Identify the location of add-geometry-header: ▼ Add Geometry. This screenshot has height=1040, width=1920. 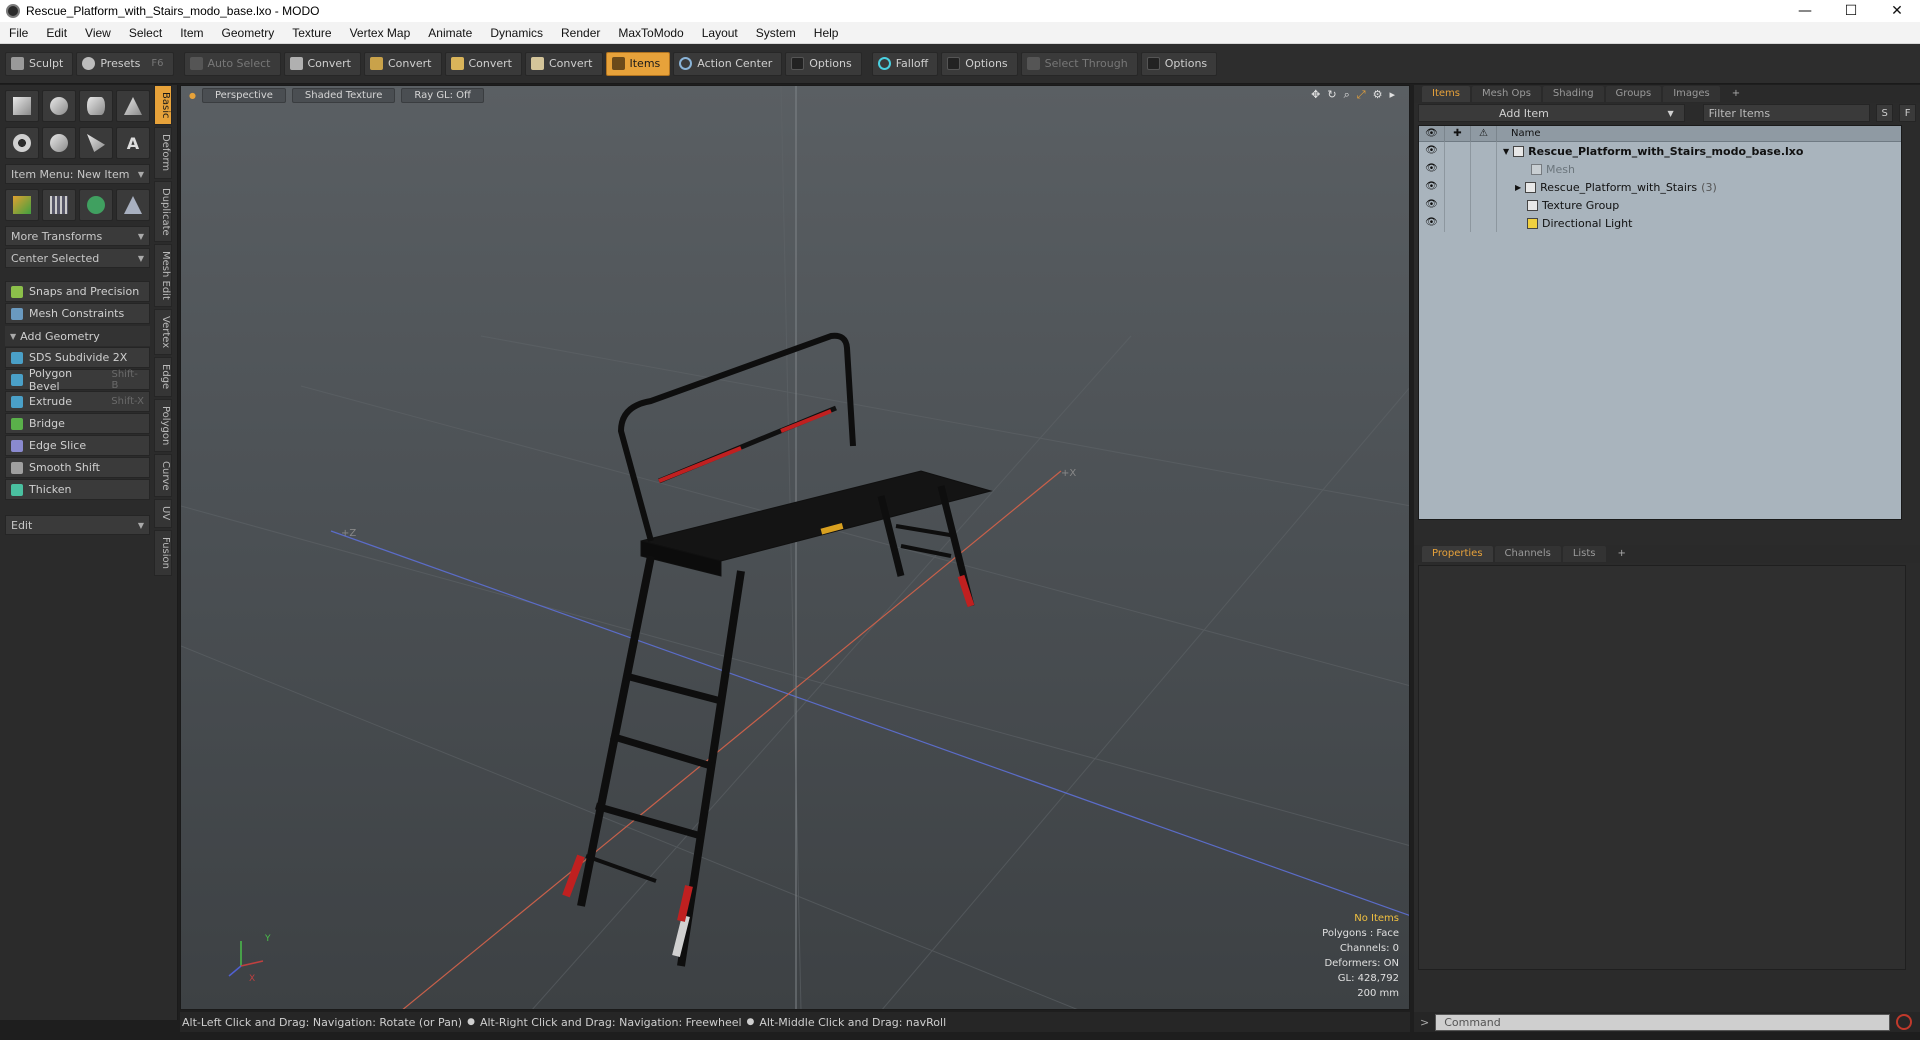
(77, 336).